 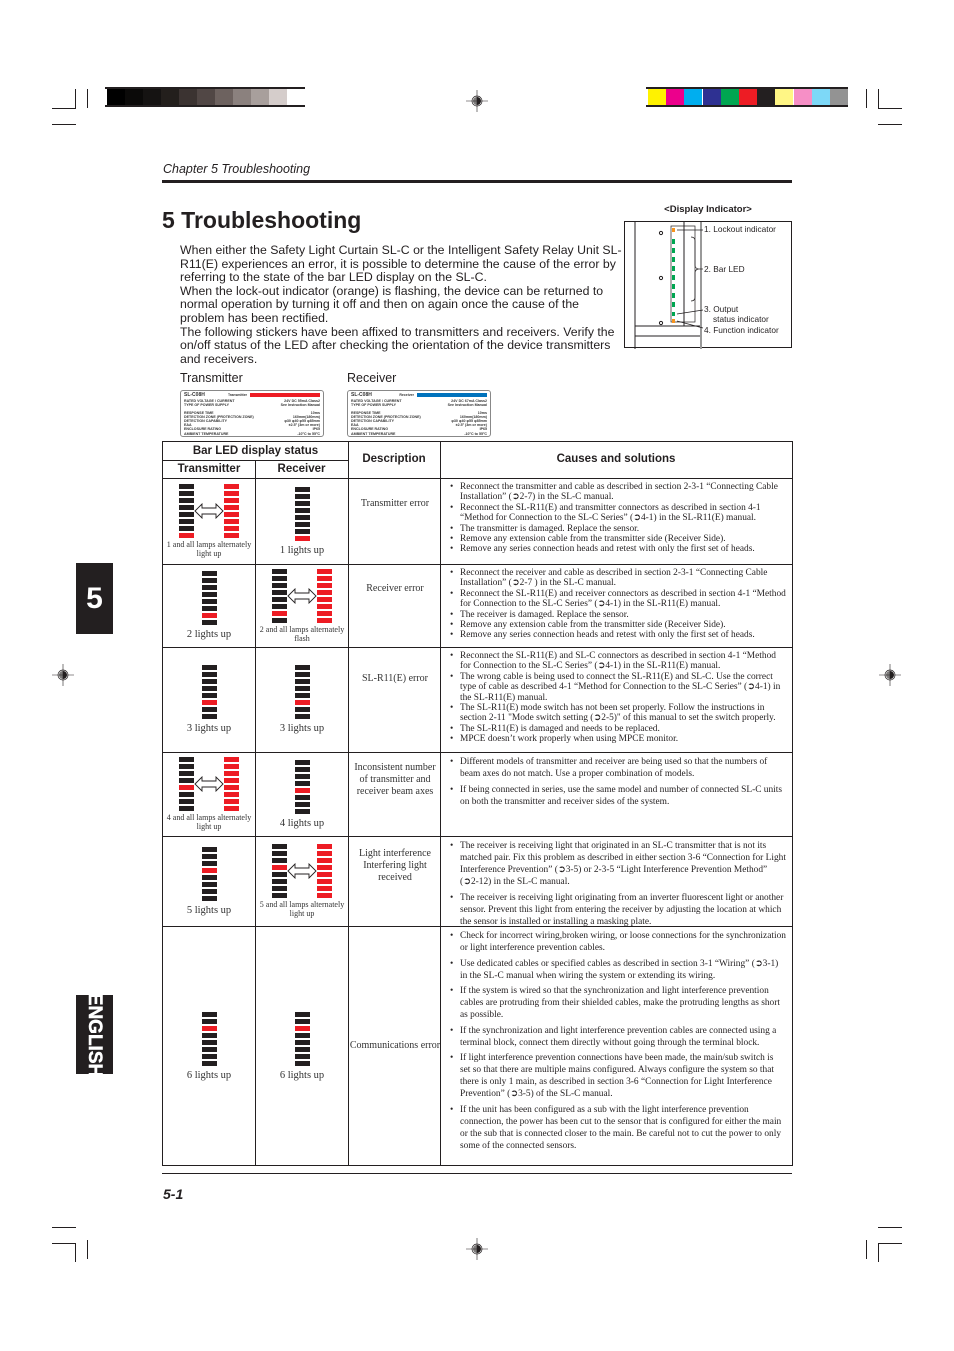 I want to click on receiver-status-cell: 4 lights up, so click(x=302, y=794).